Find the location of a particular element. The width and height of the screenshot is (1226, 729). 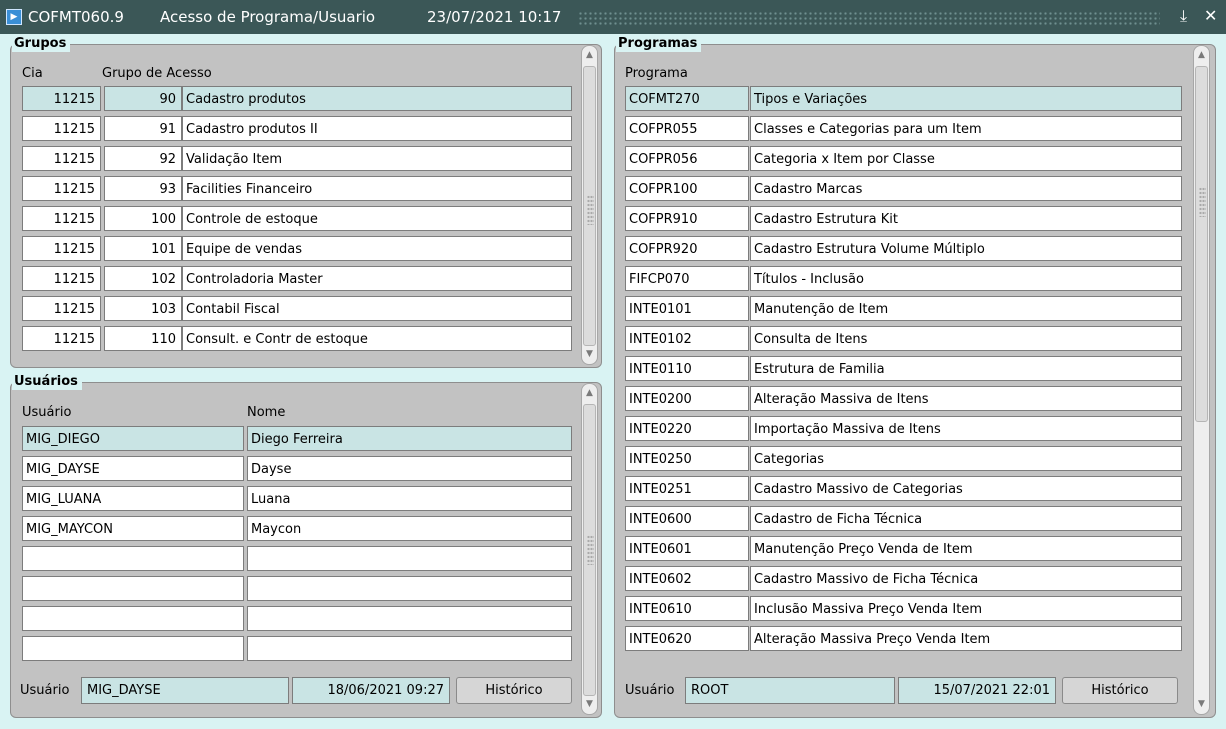

usuario-login-cell: MIG_MAYCON is located at coordinates (133, 528).